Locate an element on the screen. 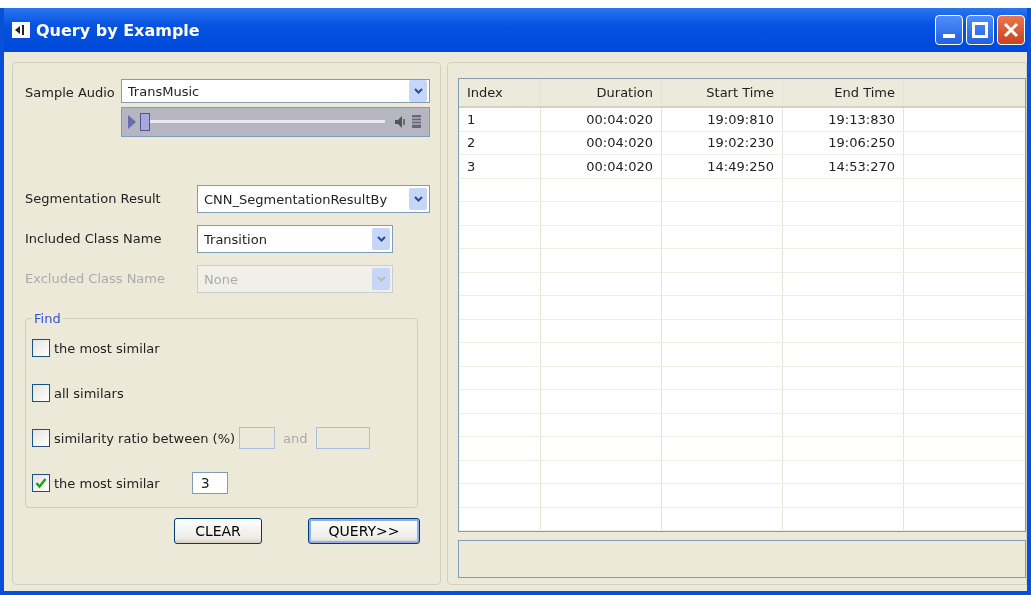 The height and width of the screenshot is (595, 1031). maximize-button is located at coordinates (980, 30).